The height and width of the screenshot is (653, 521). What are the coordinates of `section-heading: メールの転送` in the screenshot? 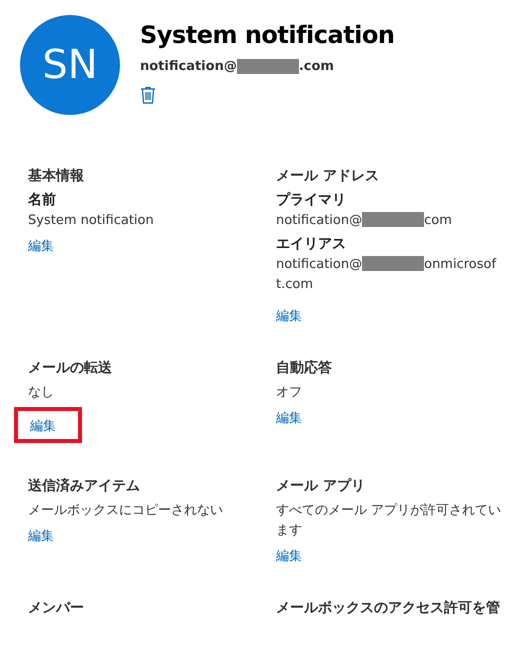 It's located at (70, 368).